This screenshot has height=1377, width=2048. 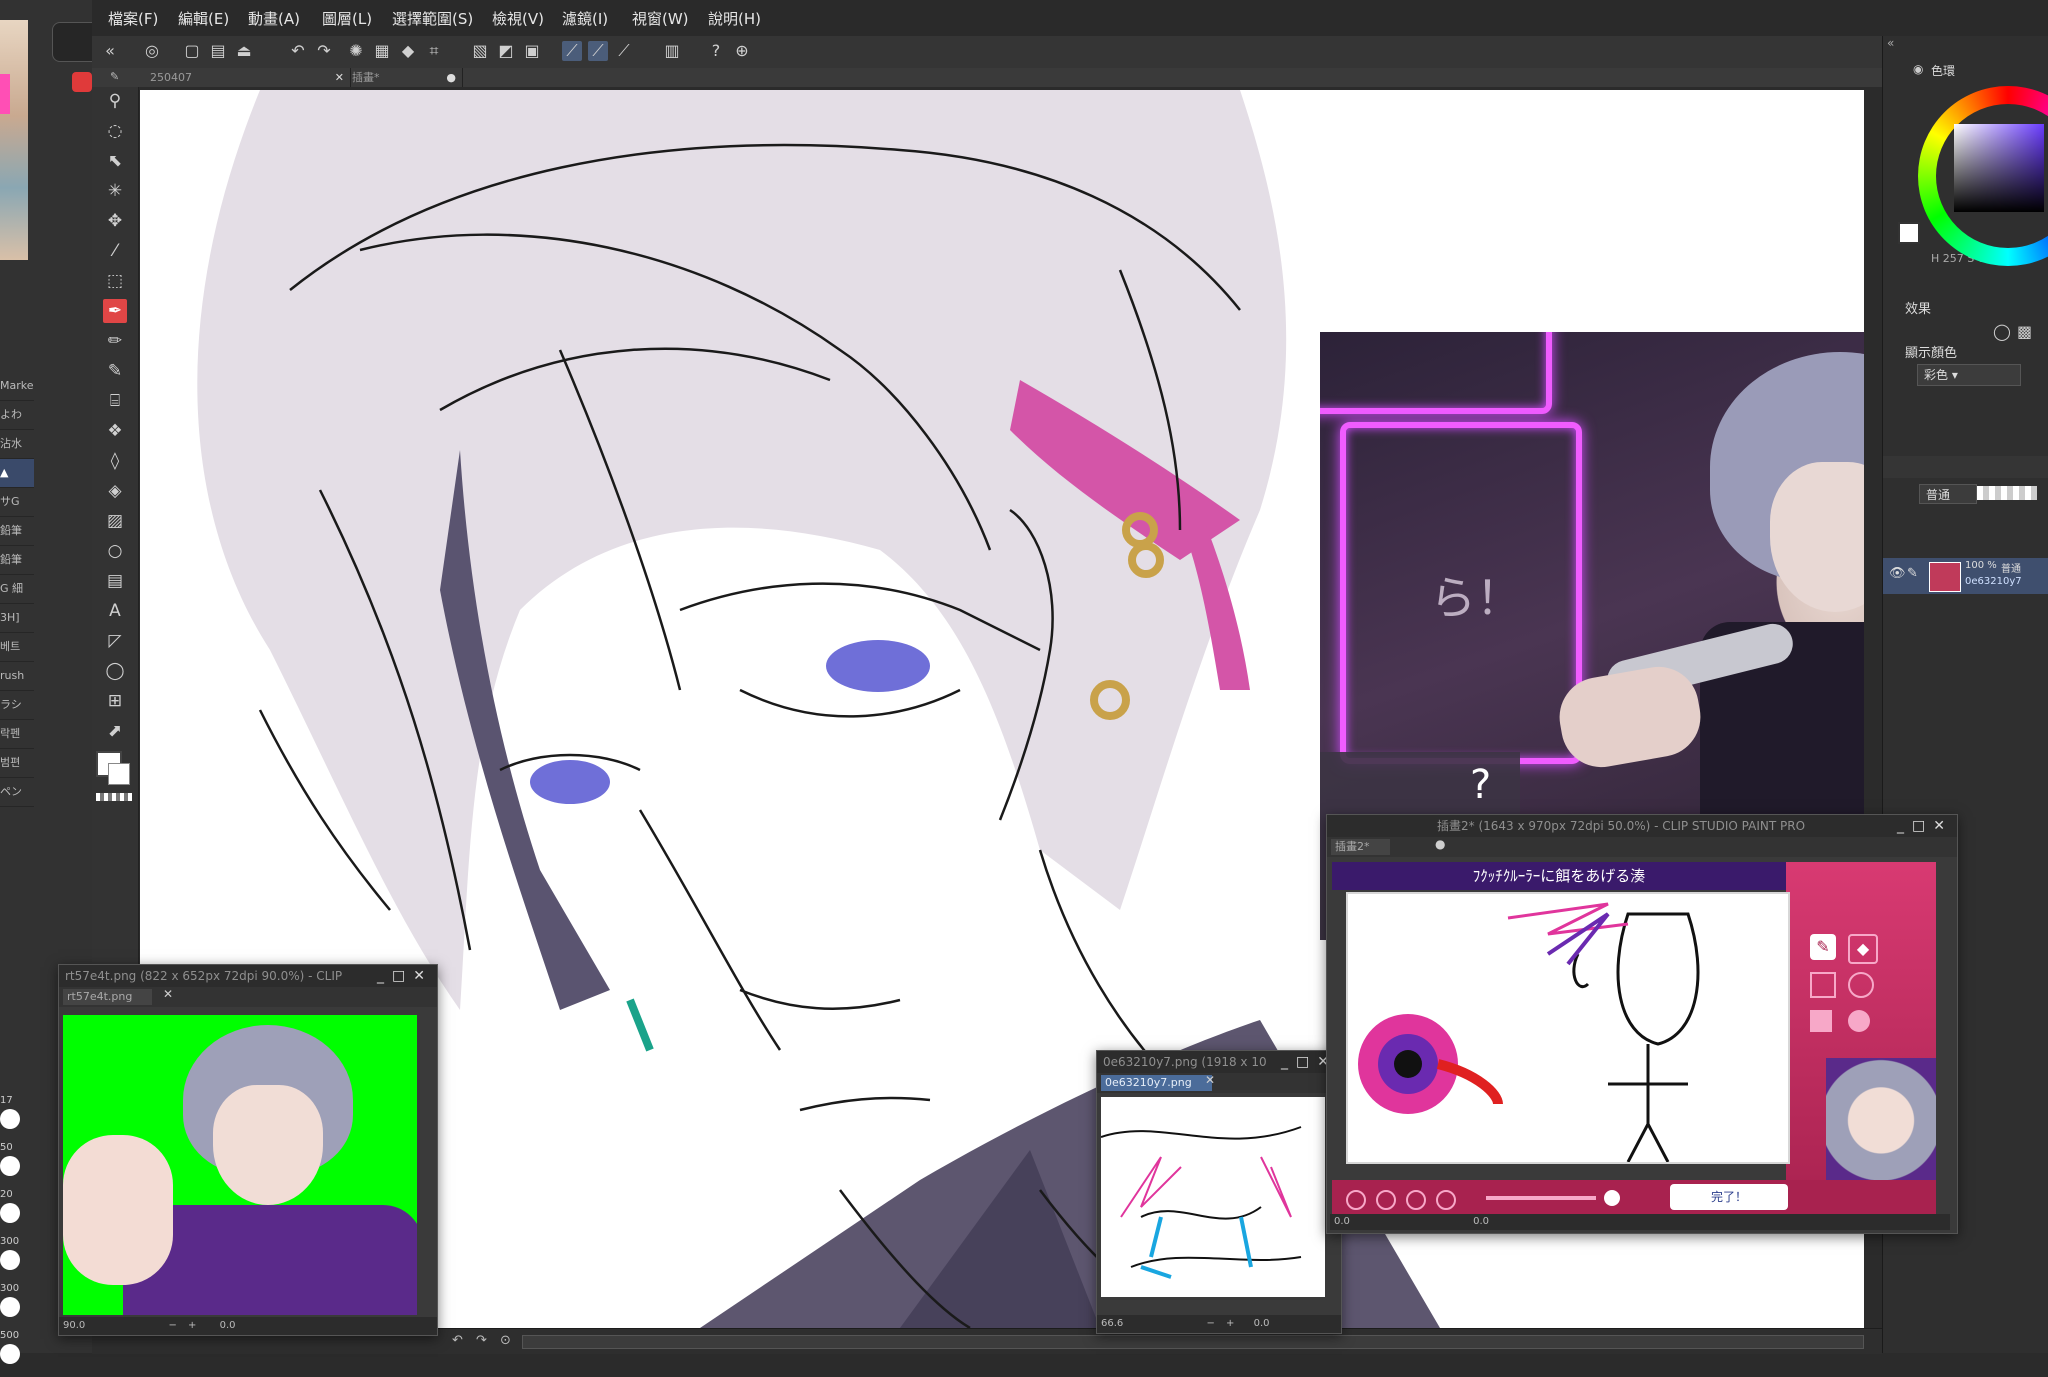 What do you see at coordinates (17, 502) in the screenshot?
I see `brush-item: サG` at bounding box center [17, 502].